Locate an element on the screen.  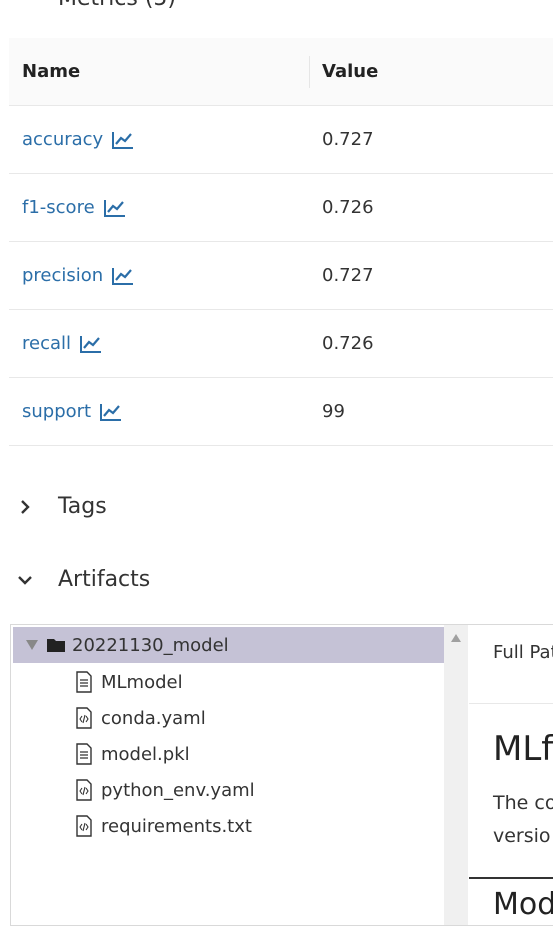
caret-down-icon is located at coordinates (32, 645).